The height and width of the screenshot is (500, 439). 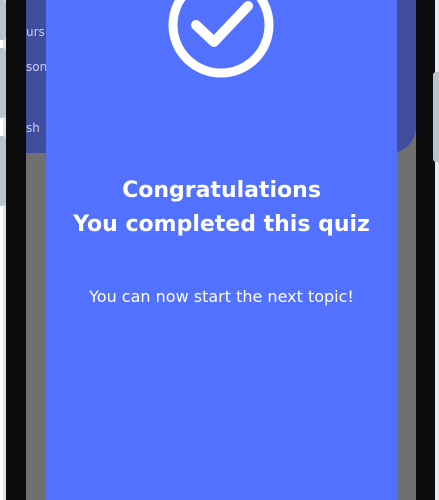 I want to click on dialog-title: Congratulations You completed this quiz, so click(x=221, y=208).